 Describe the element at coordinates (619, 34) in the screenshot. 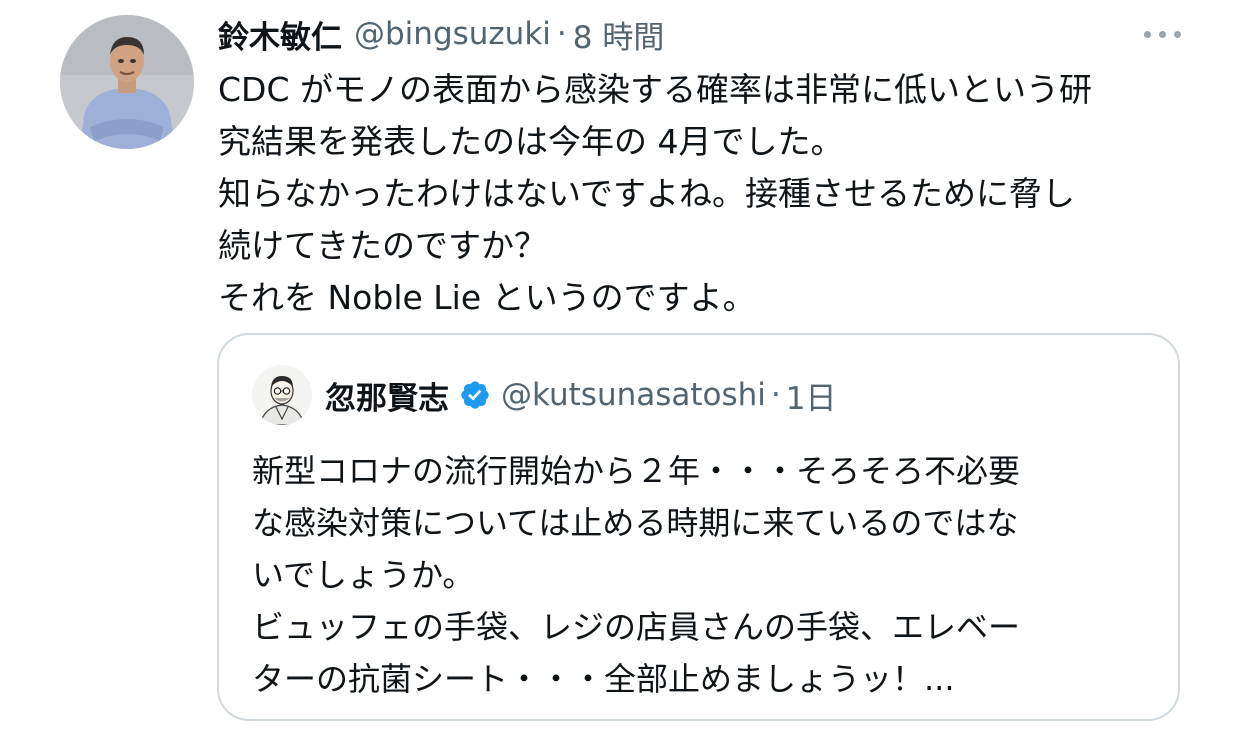

I see `tweet-timestamp: 8 時間` at that location.